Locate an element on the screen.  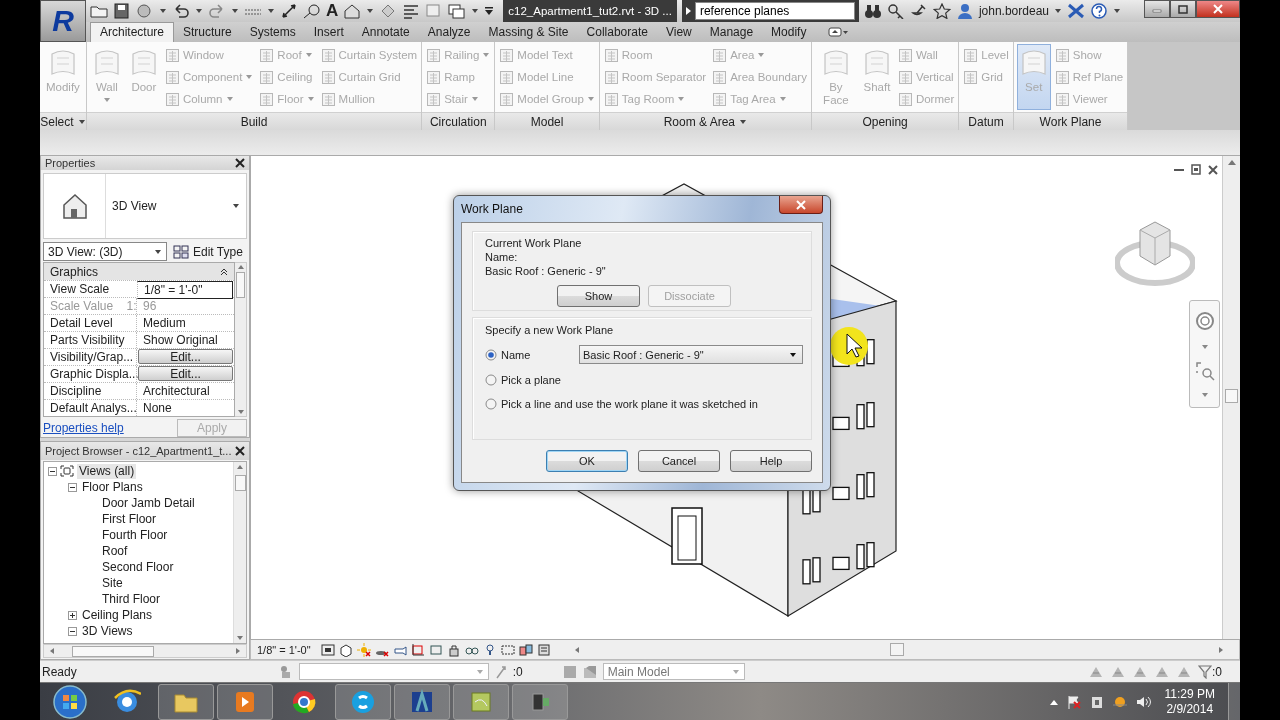
restore-button is located at coordinates (1196, 170).